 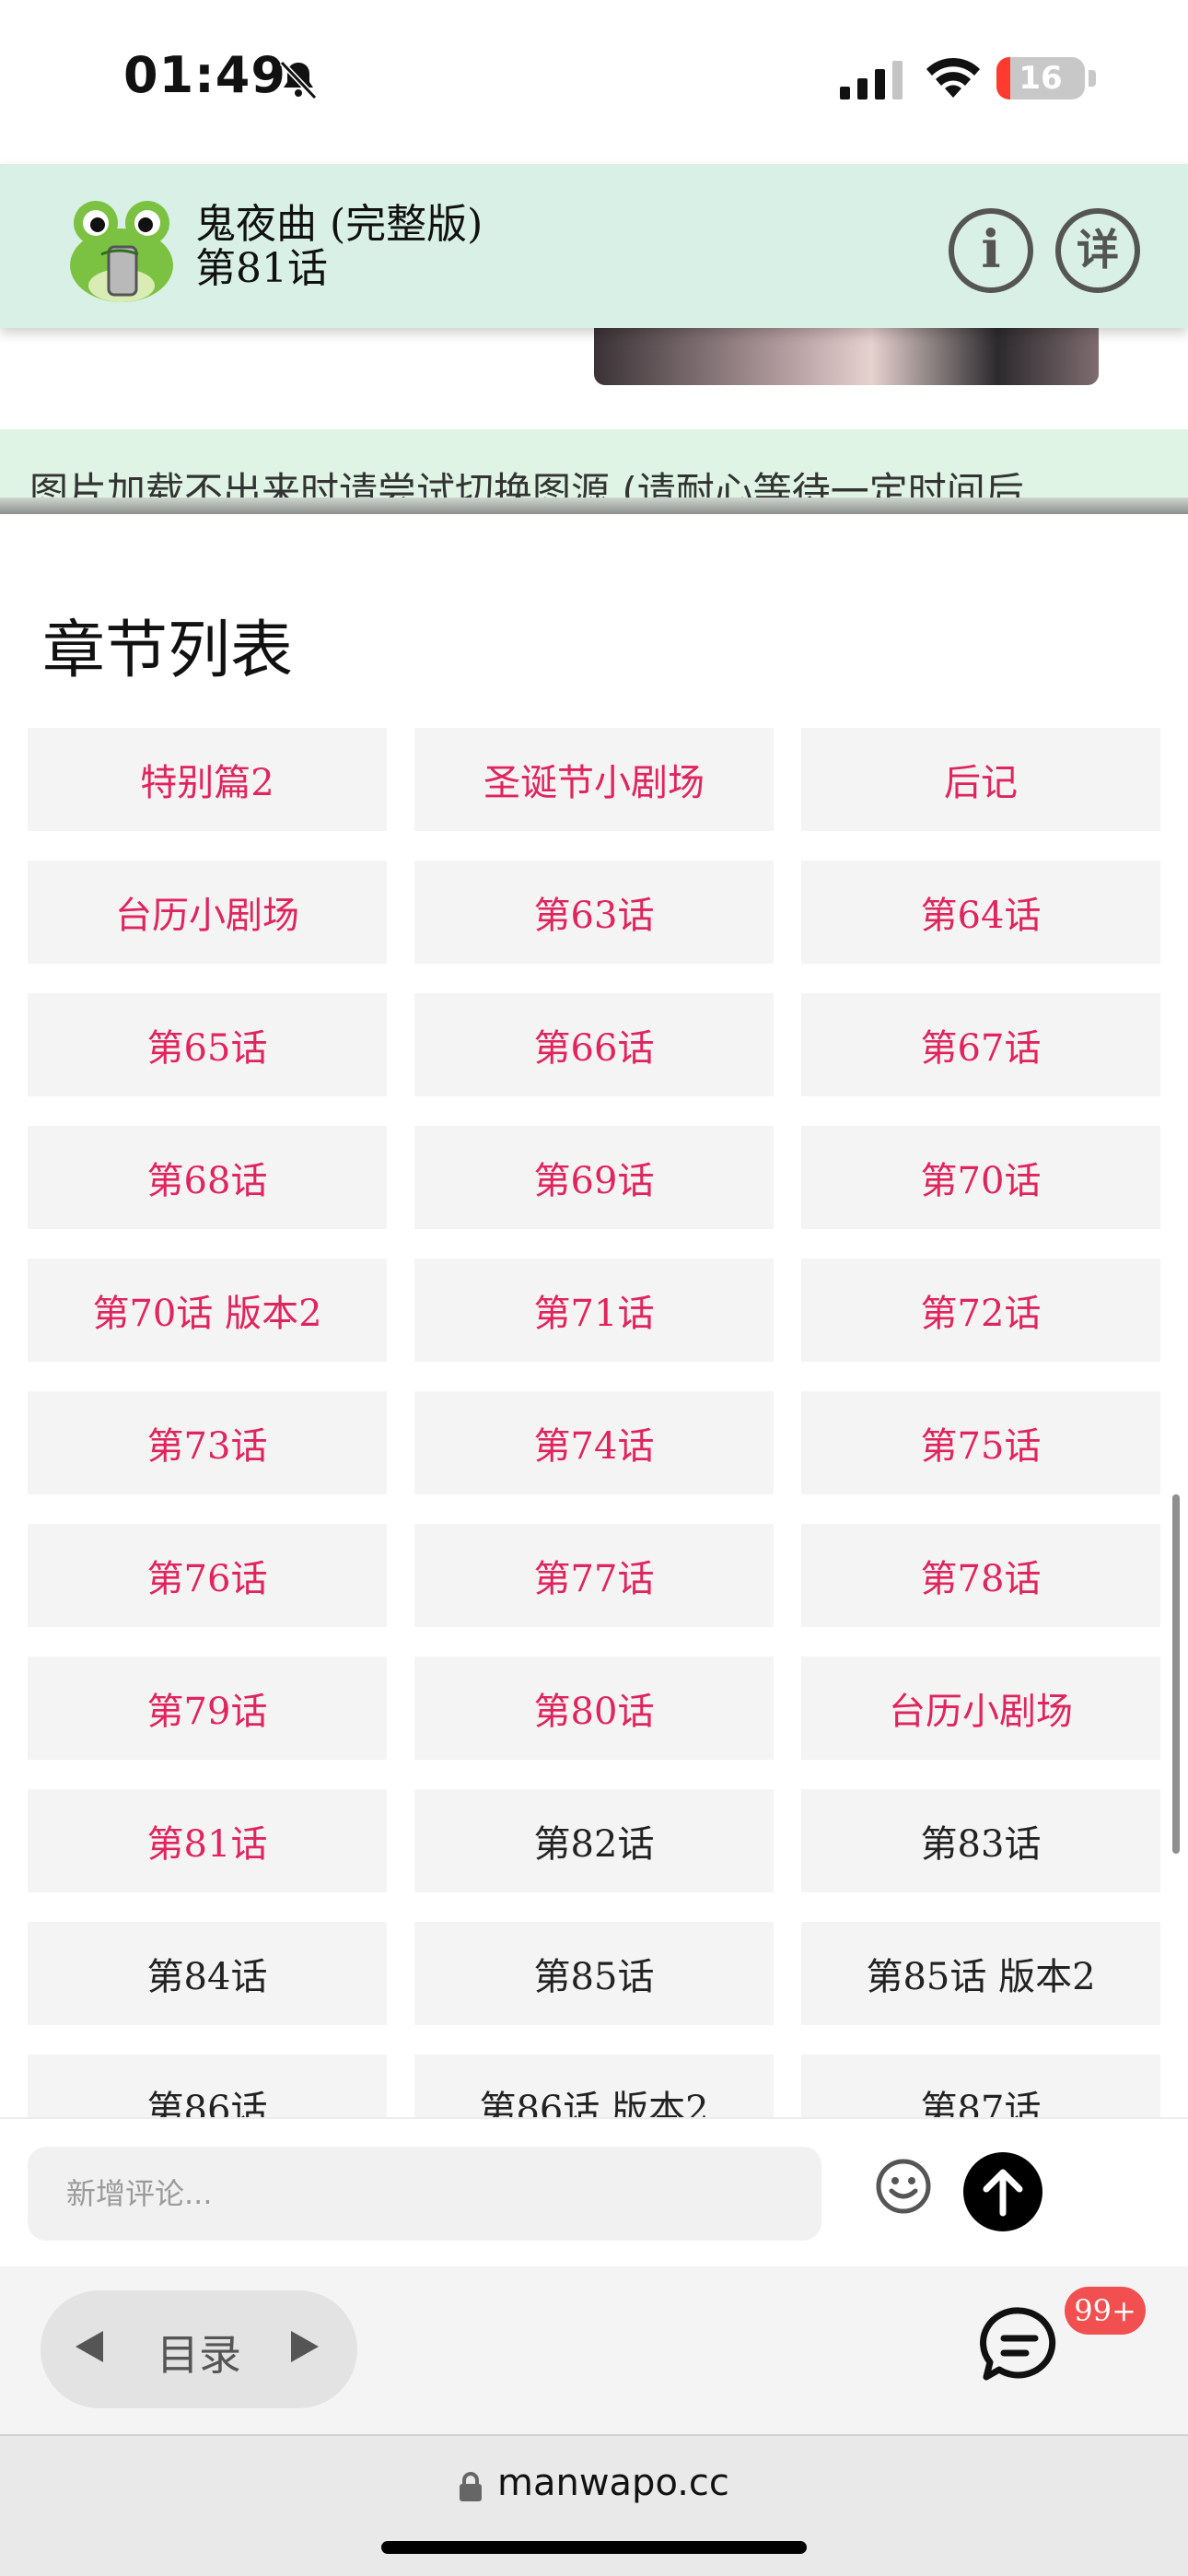 I want to click on chapter-list-heading: 章节列表, so click(x=168, y=651).